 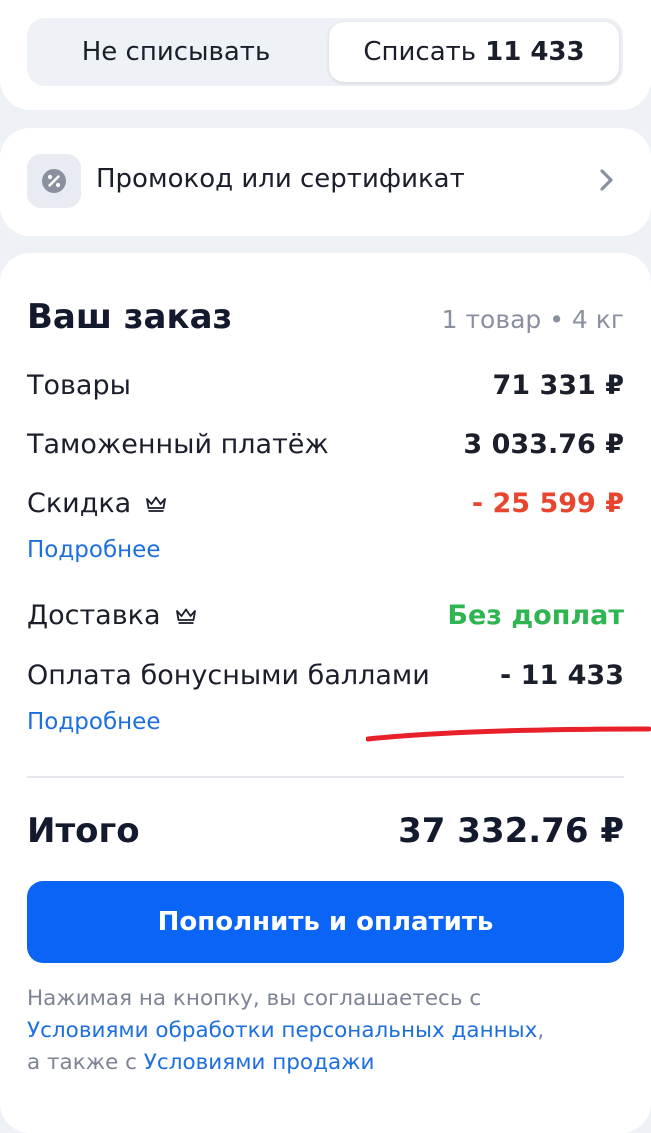 What do you see at coordinates (420, 52) in the screenshot?
I see `use-bonus-label: Списать` at bounding box center [420, 52].